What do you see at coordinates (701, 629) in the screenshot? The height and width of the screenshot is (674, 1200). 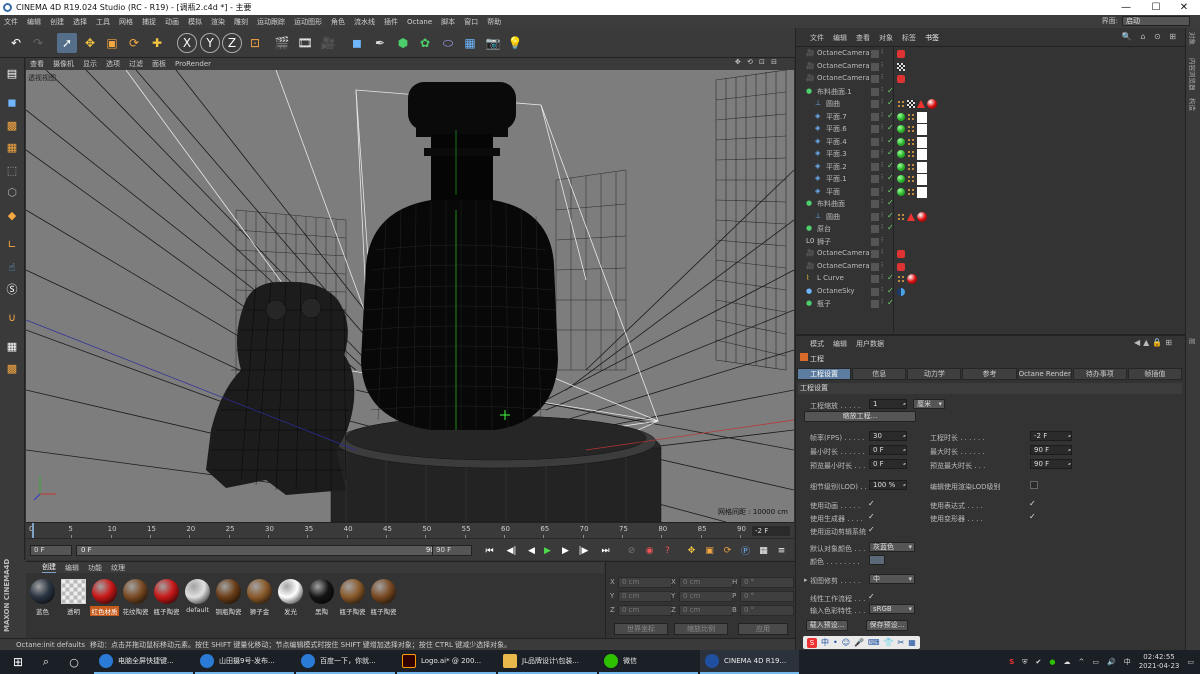 I see `coord-size-dropdown: 缩放比例` at bounding box center [701, 629].